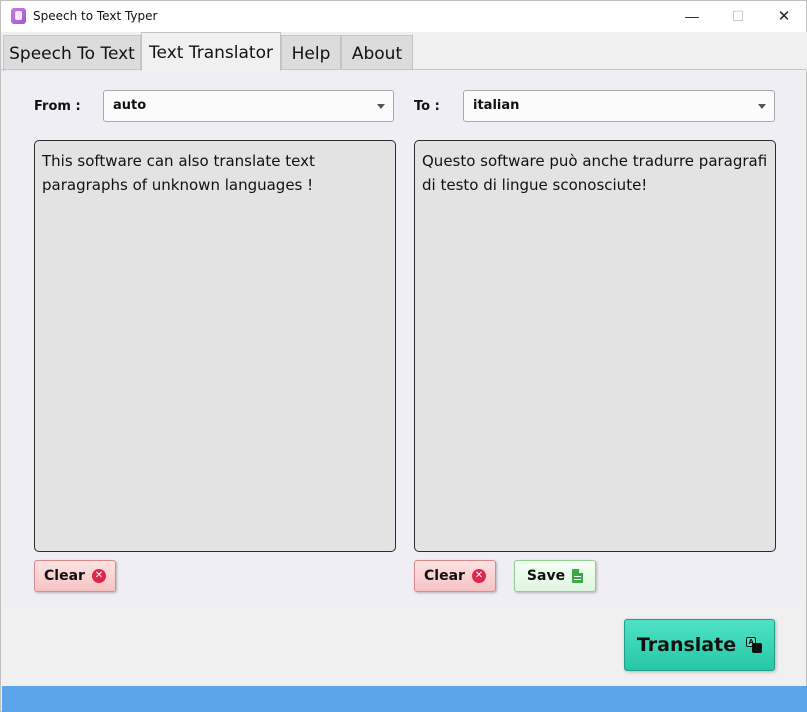 The width and height of the screenshot is (807, 712). I want to click on save-label: Save, so click(546, 576).